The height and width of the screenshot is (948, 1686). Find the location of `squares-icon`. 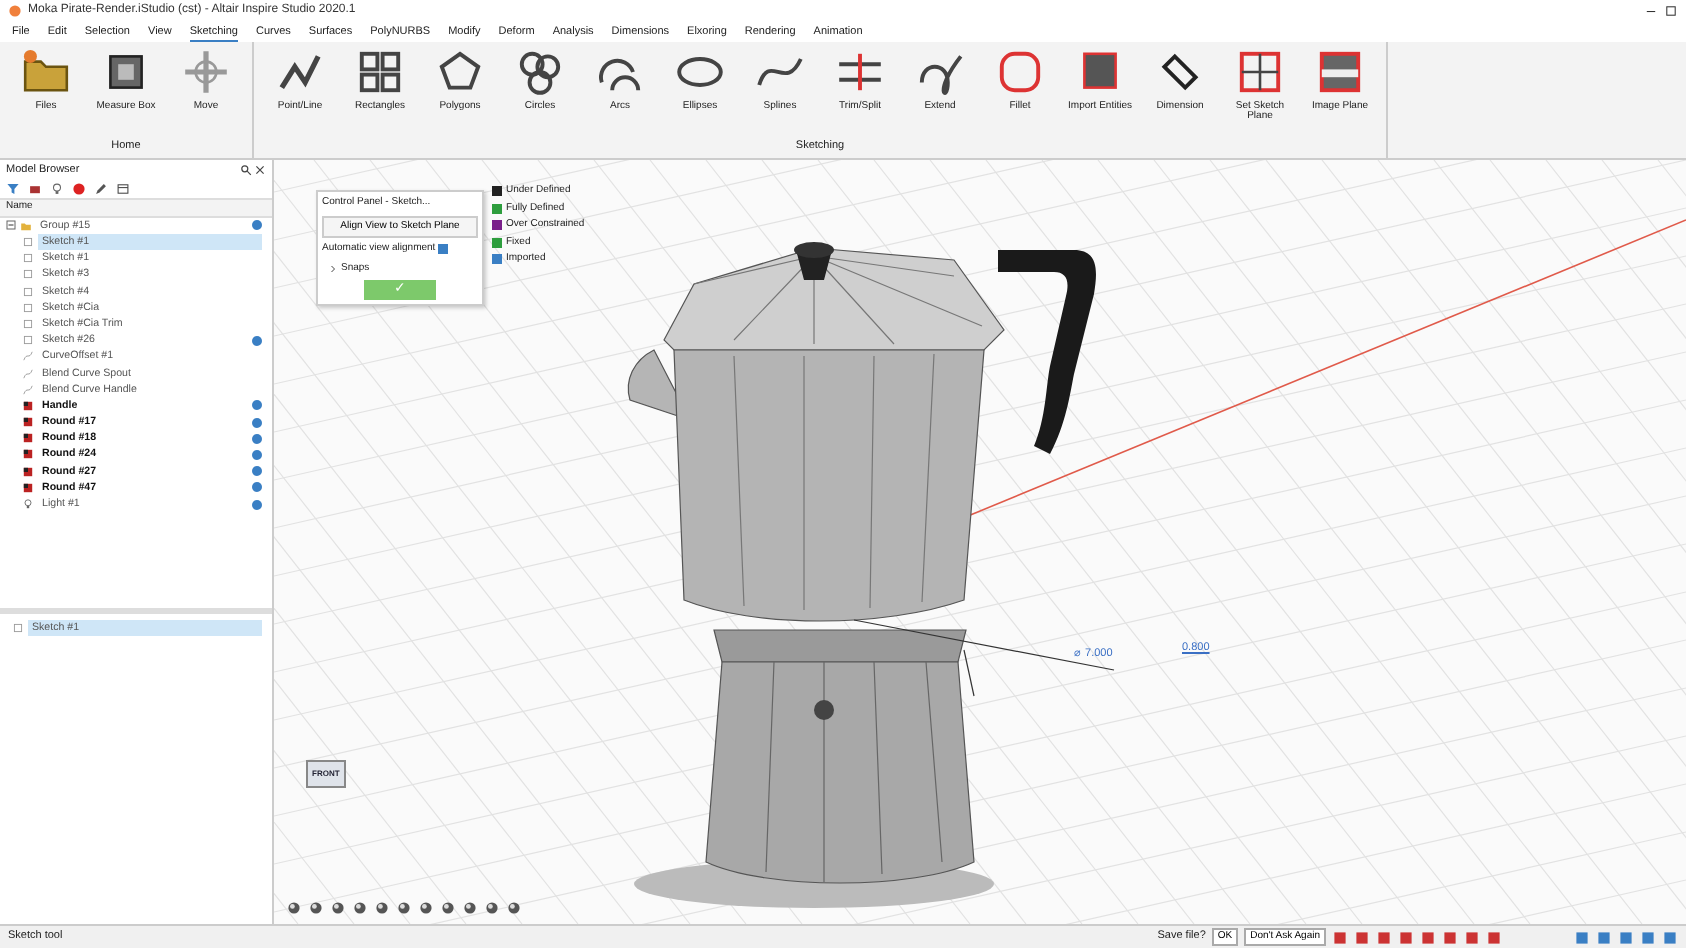

squares-icon is located at coordinates (380, 72).